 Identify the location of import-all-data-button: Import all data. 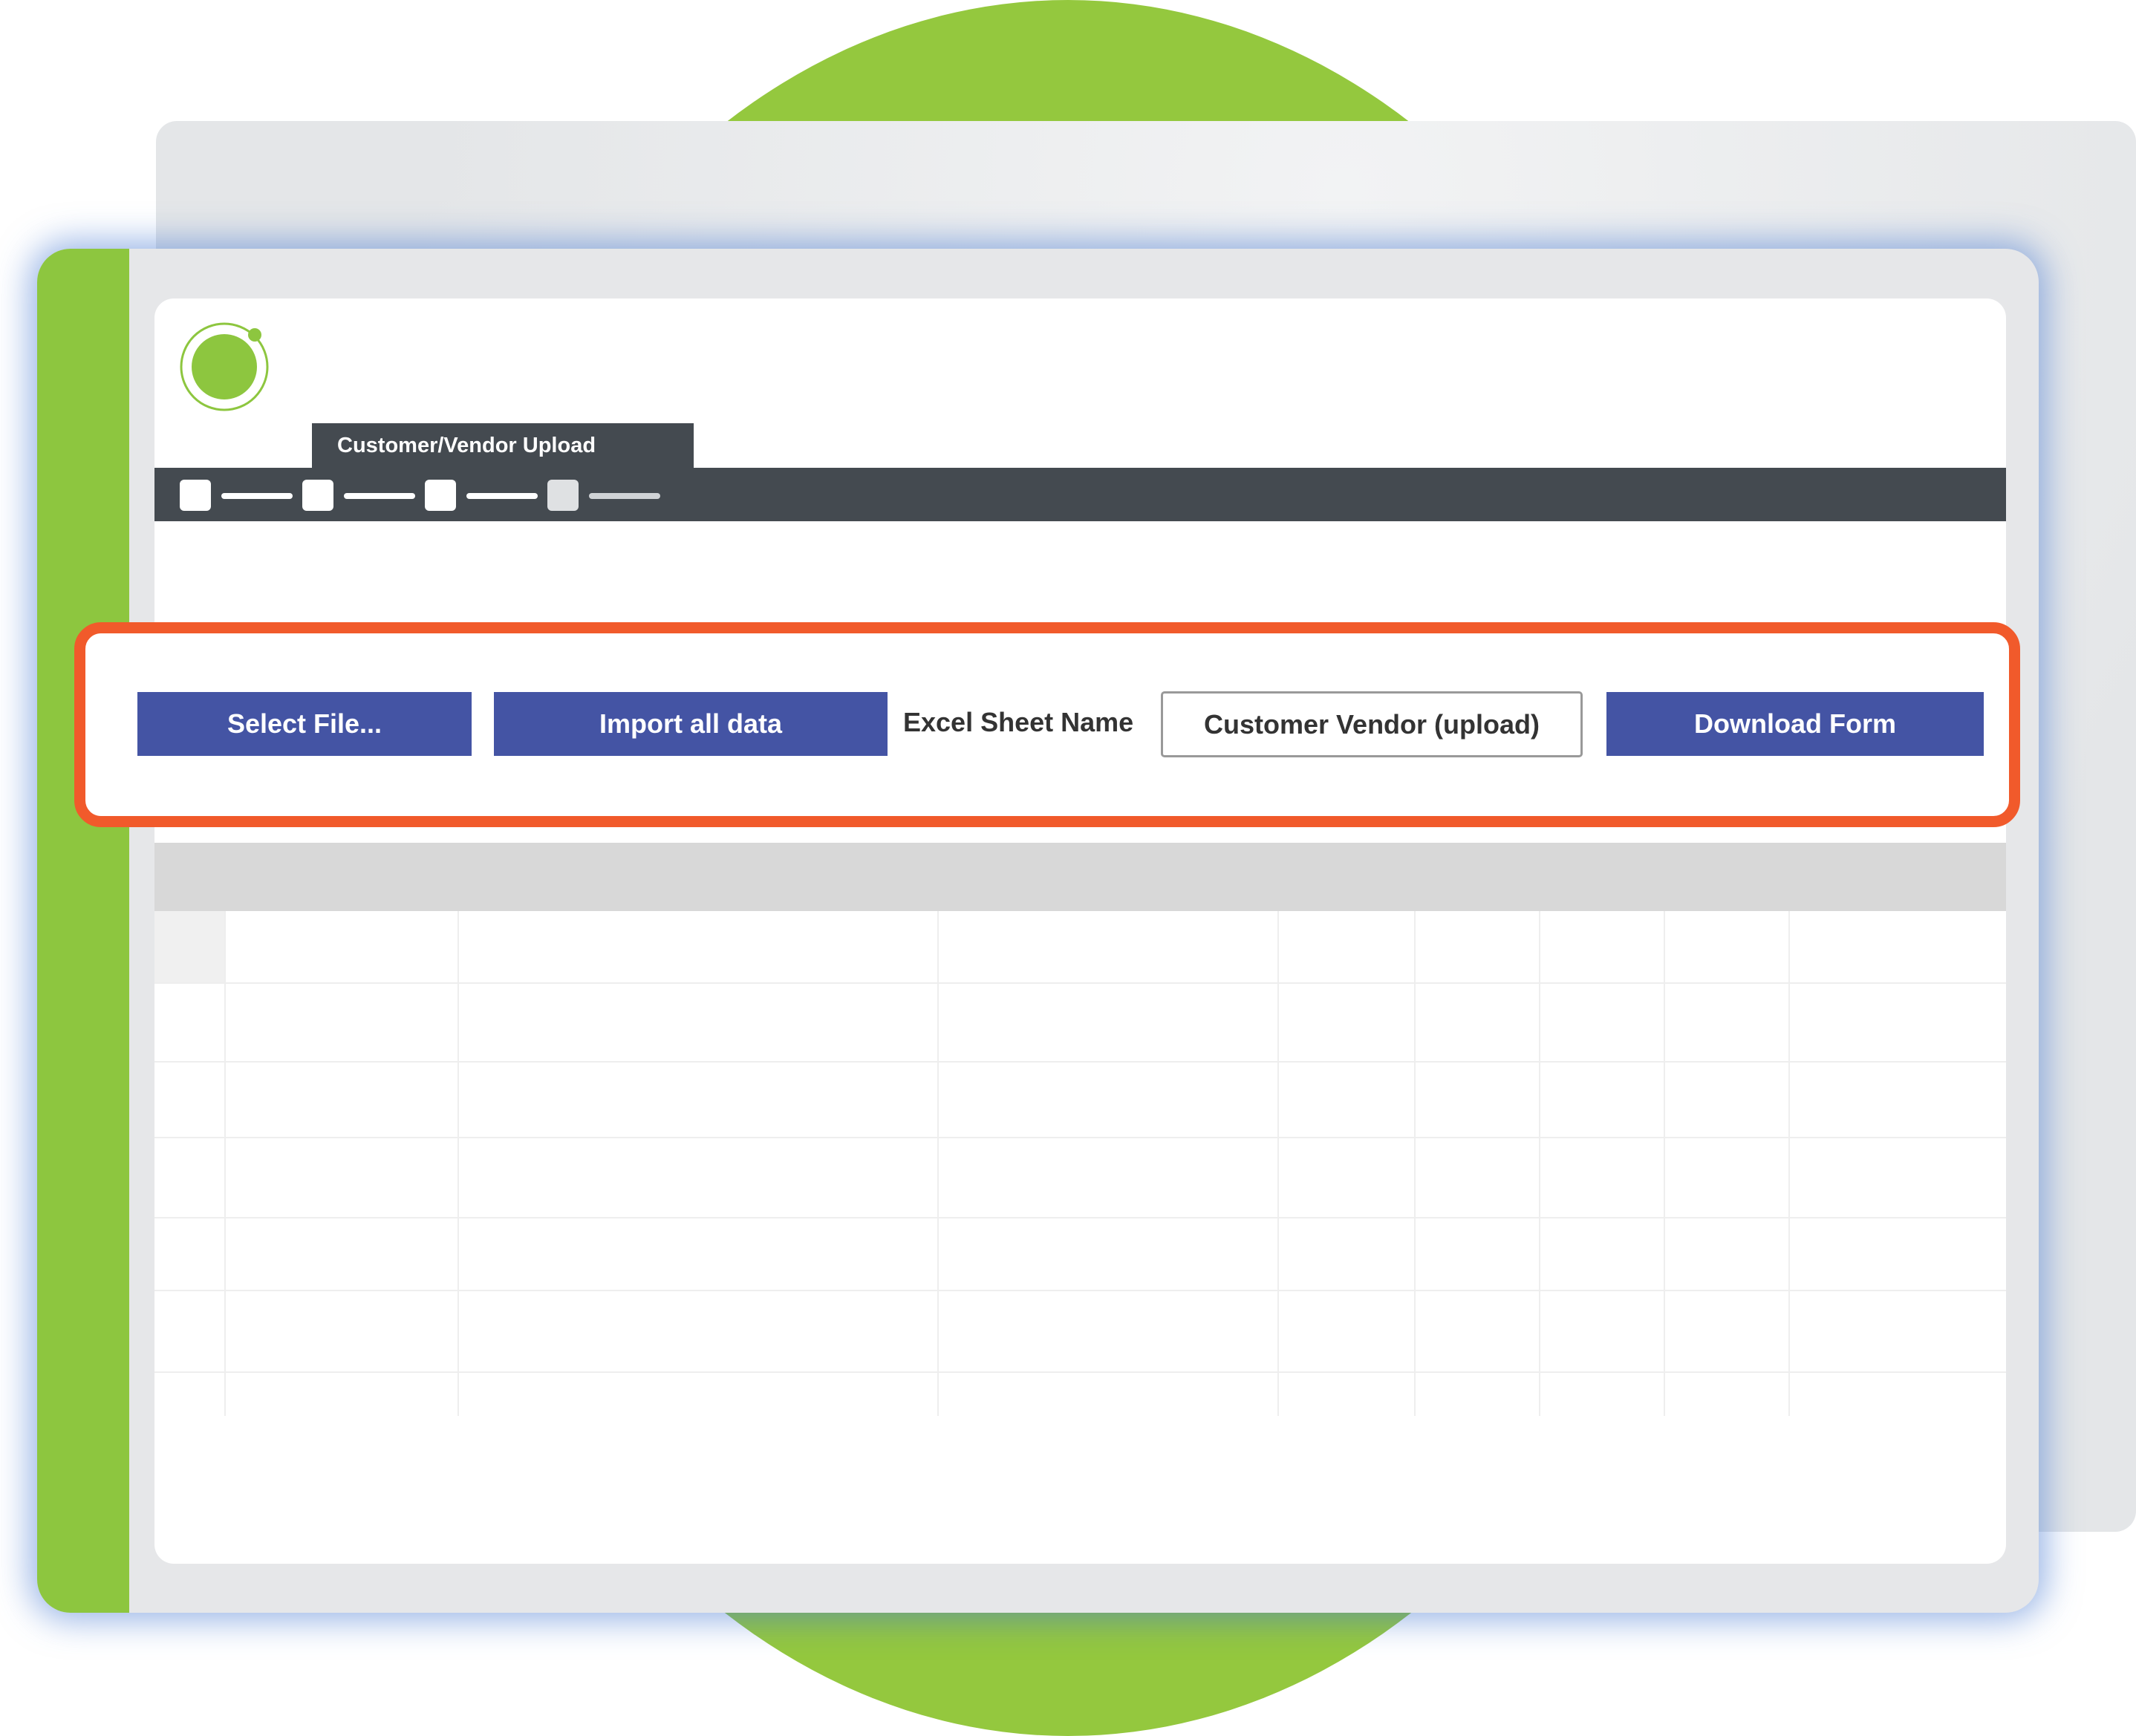
(691, 724).